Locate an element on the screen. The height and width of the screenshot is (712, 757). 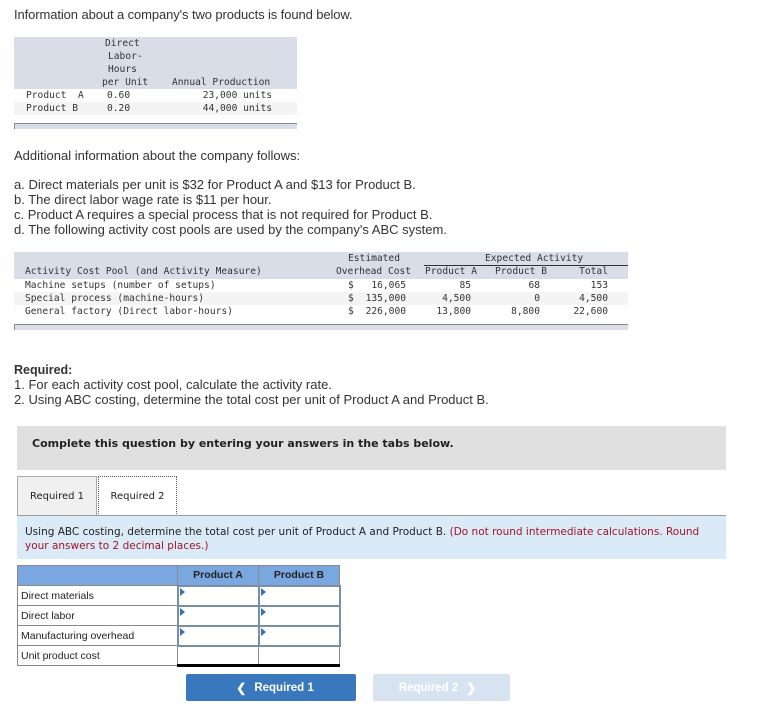
header-estimated: Estimated is located at coordinates (374, 258).